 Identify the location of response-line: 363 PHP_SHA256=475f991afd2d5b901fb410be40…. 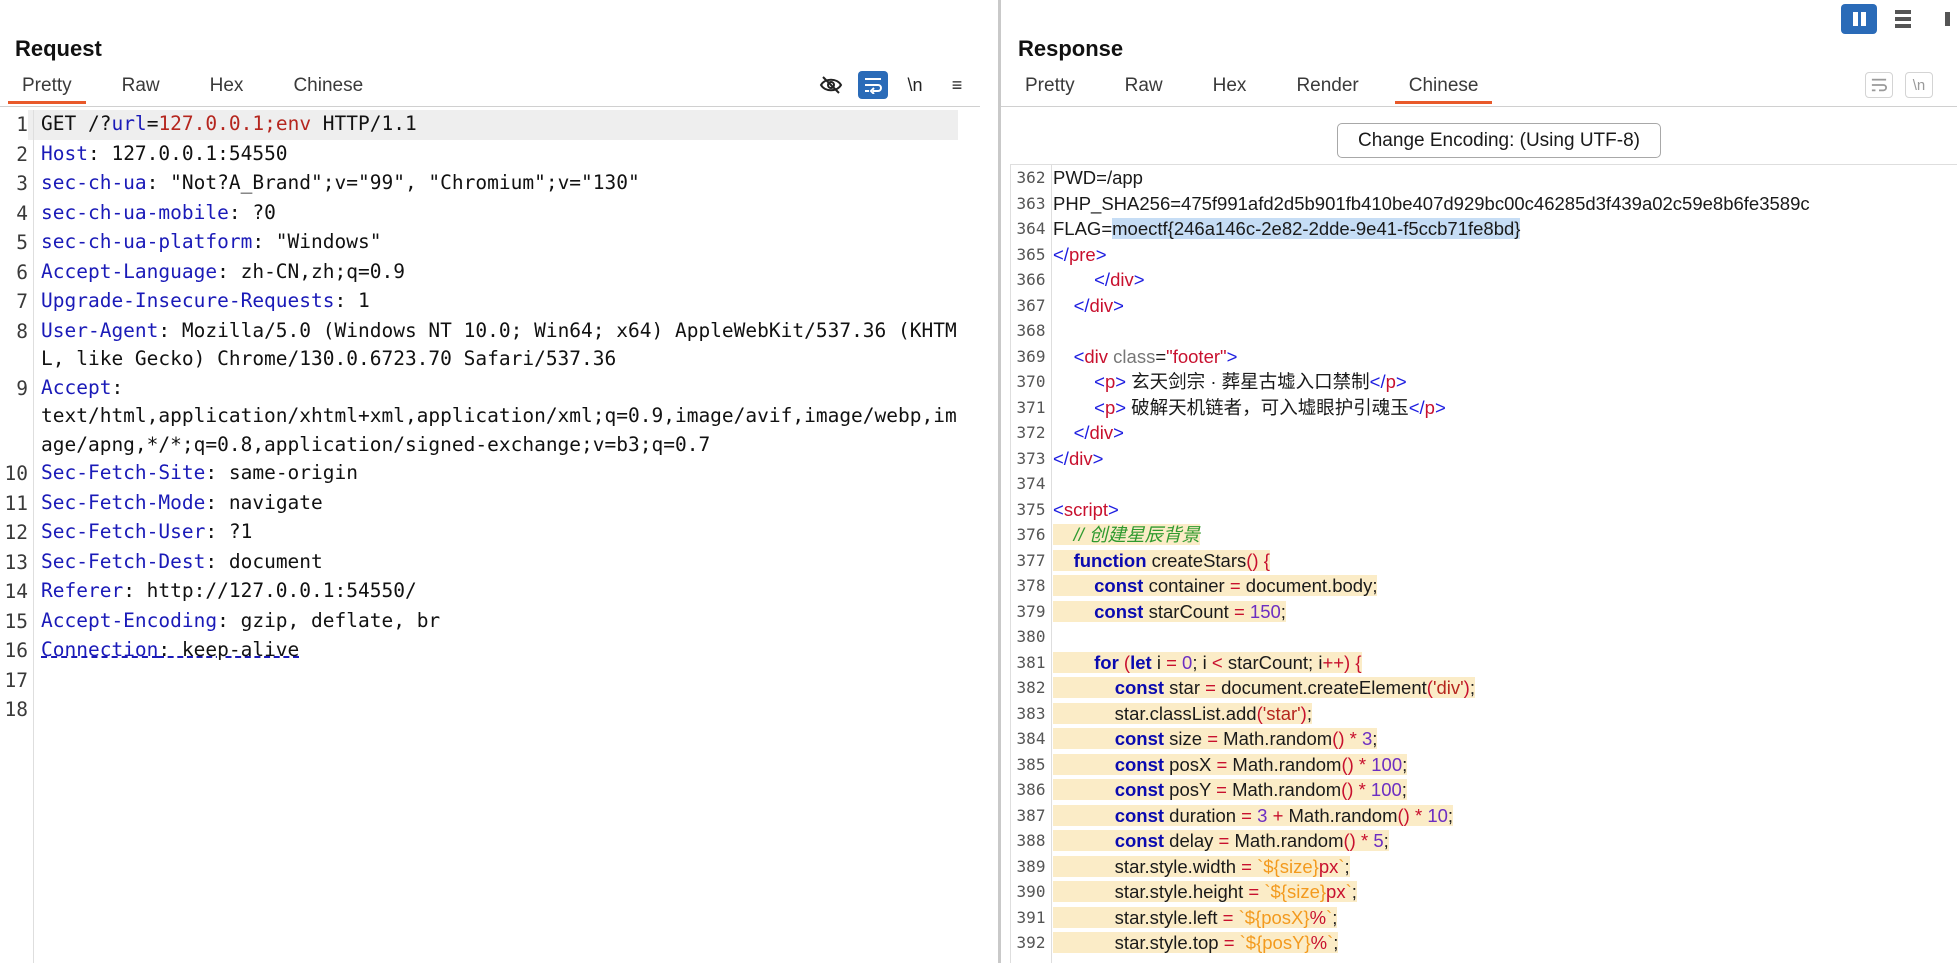
(1484, 204).